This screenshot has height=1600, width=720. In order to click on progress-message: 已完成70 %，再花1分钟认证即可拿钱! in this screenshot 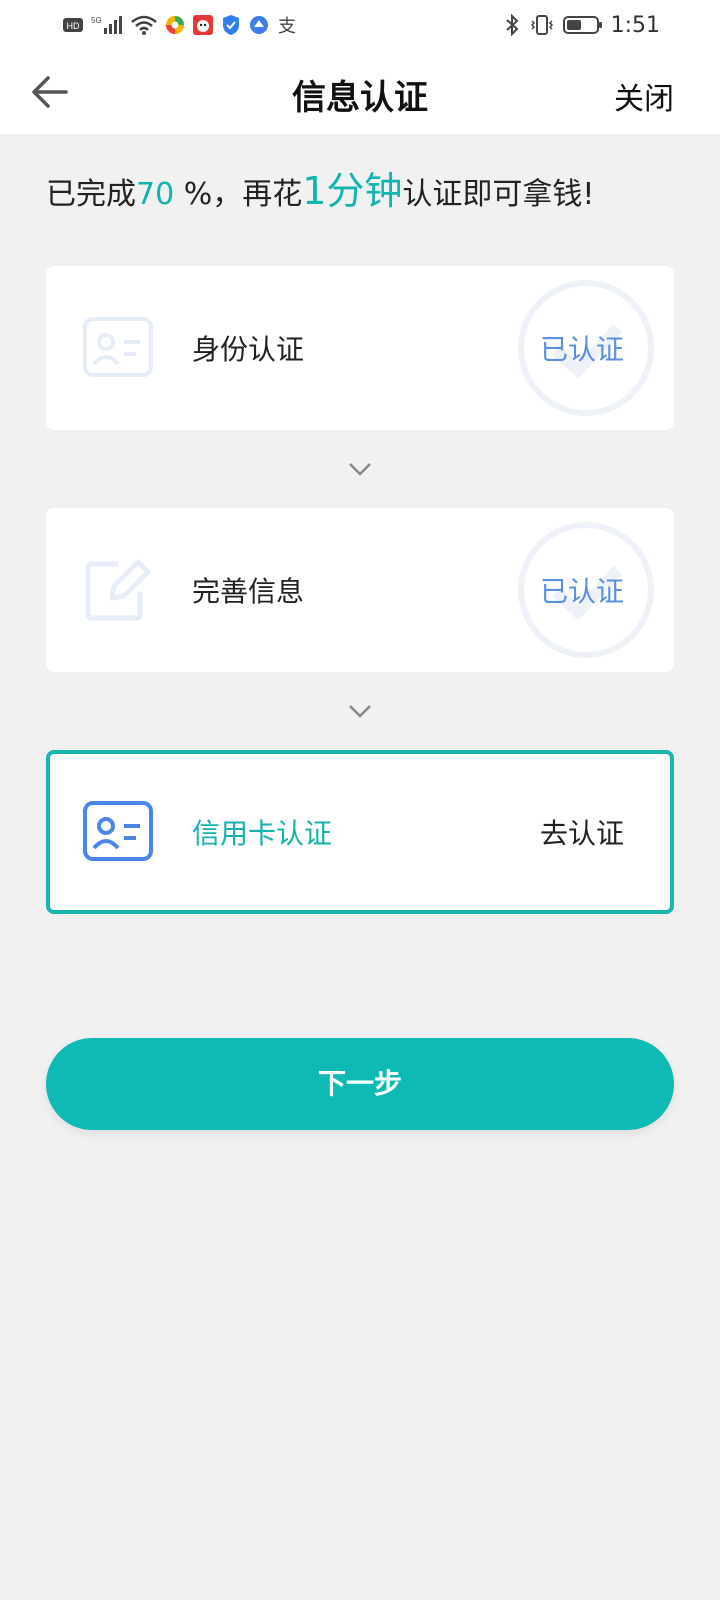, I will do `click(320, 187)`.